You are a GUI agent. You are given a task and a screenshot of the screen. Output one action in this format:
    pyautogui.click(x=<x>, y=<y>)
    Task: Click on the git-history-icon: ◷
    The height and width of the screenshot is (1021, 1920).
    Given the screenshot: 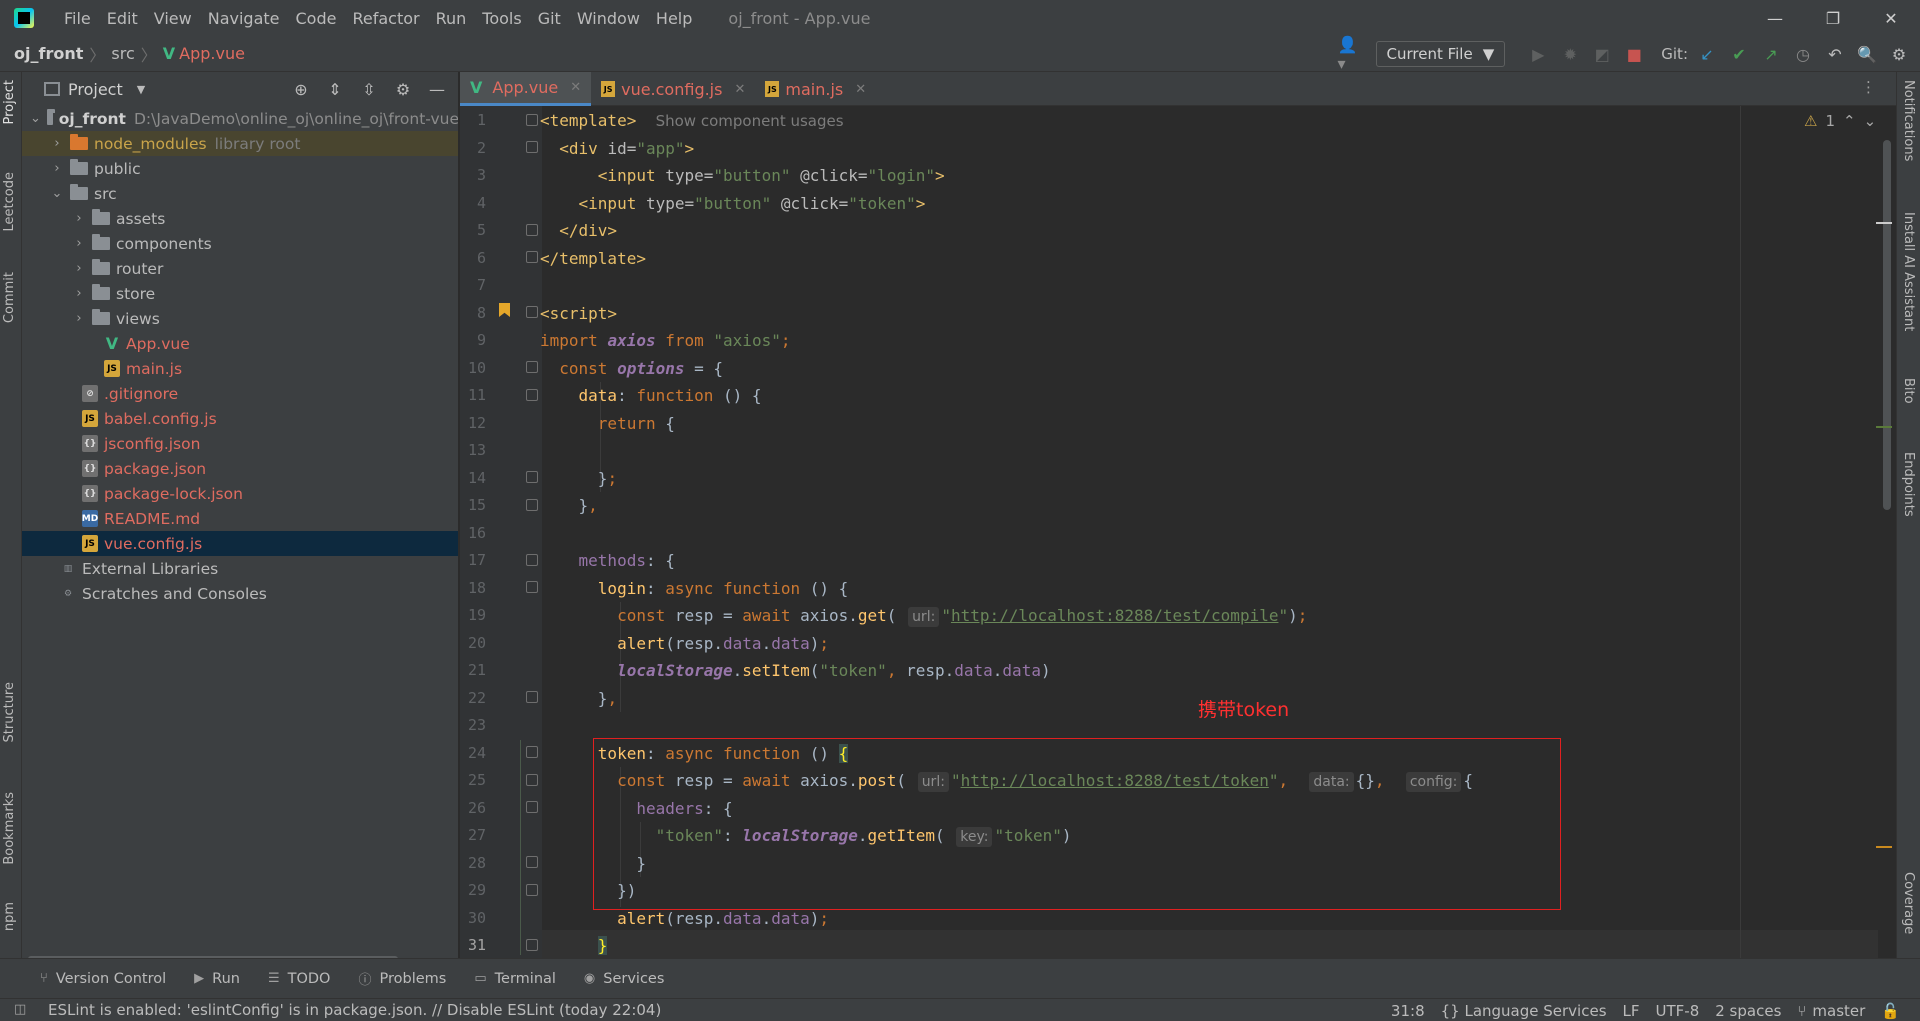 What is the action you would take?
    pyautogui.click(x=1803, y=54)
    